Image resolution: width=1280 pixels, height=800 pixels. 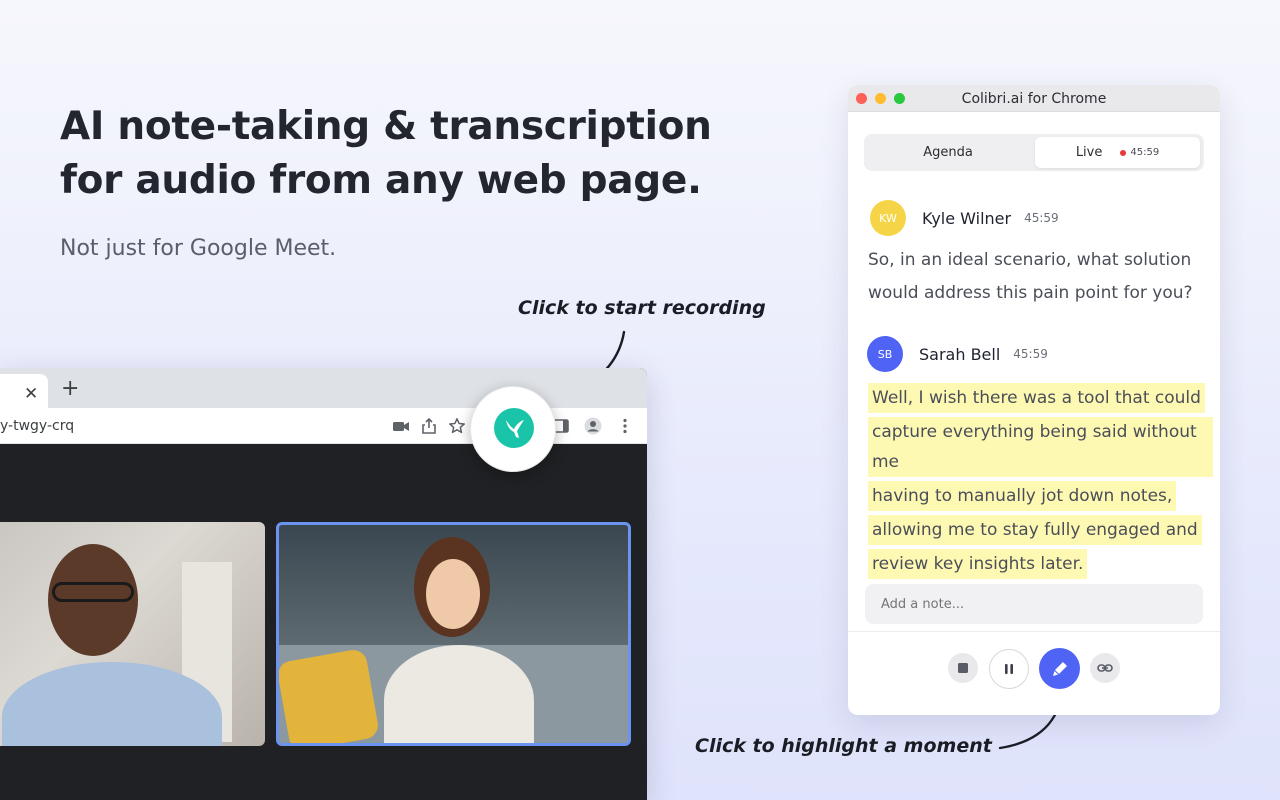 What do you see at coordinates (1123, 152) in the screenshot?
I see `recording-dot-icon` at bounding box center [1123, 152].